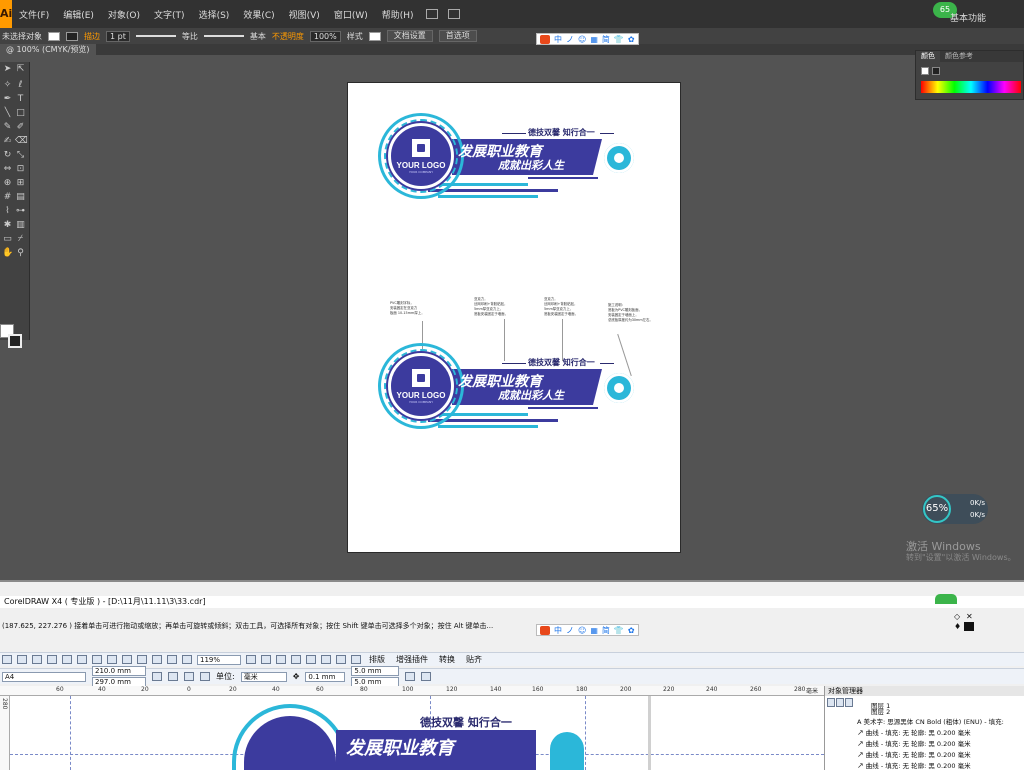 The width and height of the screenshot is (1024, 770). I want to click on panel-fill-swatch, so click(925, 71).